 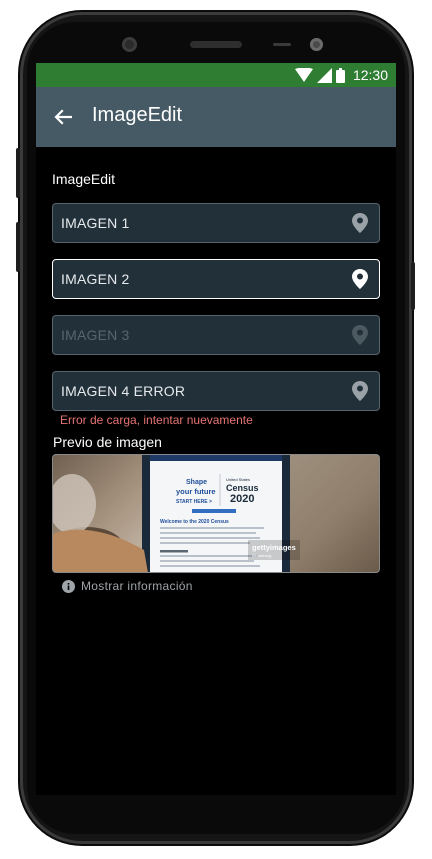 What do you see at coordinates (216, 117) in the screenshot?
I see `app-bar: ImageEdit` at bounding box center [216, 117].